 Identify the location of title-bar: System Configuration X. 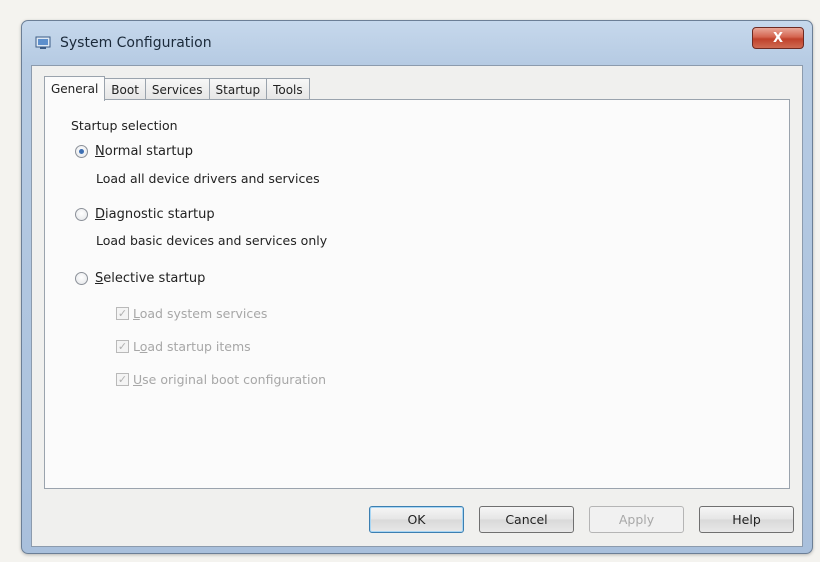
(417, 42).